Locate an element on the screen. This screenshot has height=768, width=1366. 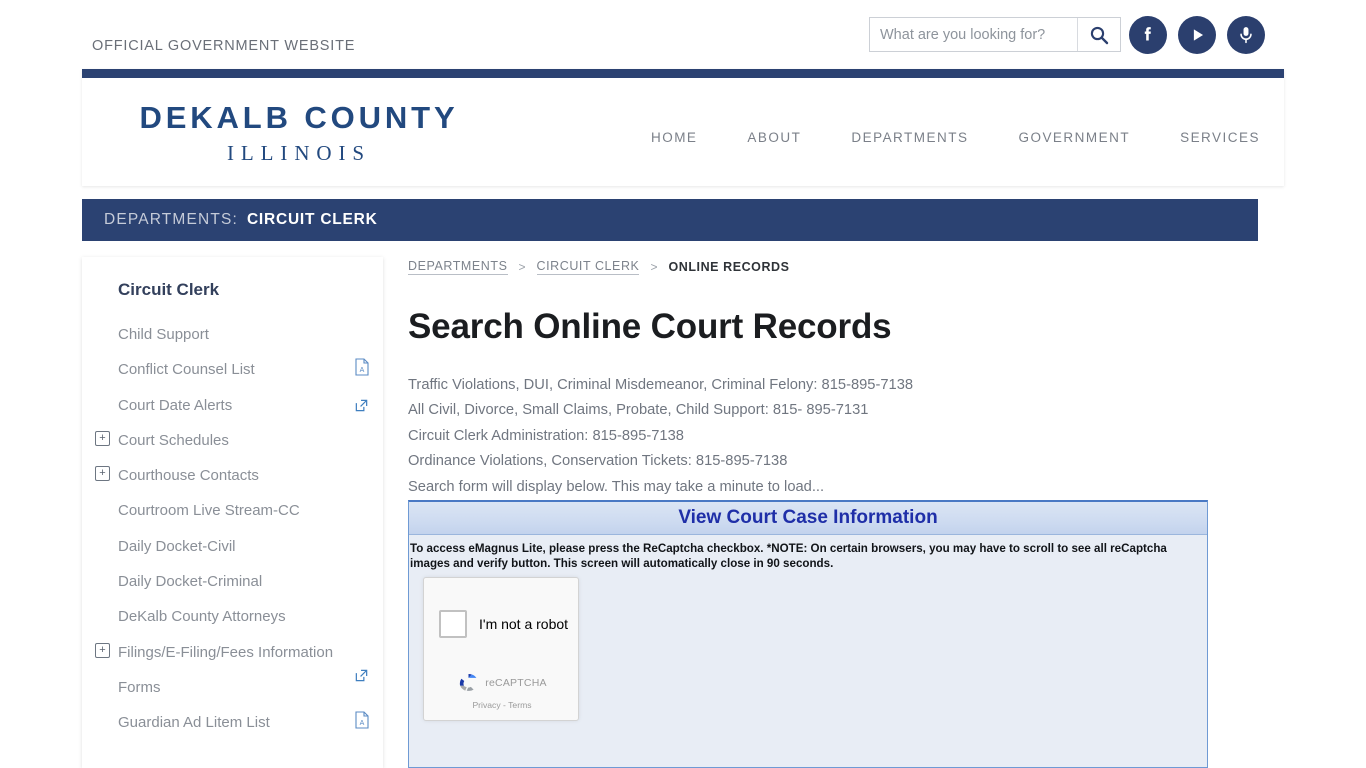
recaptcha-brand: reCAPTCHA is located at coordinates (502, 682).